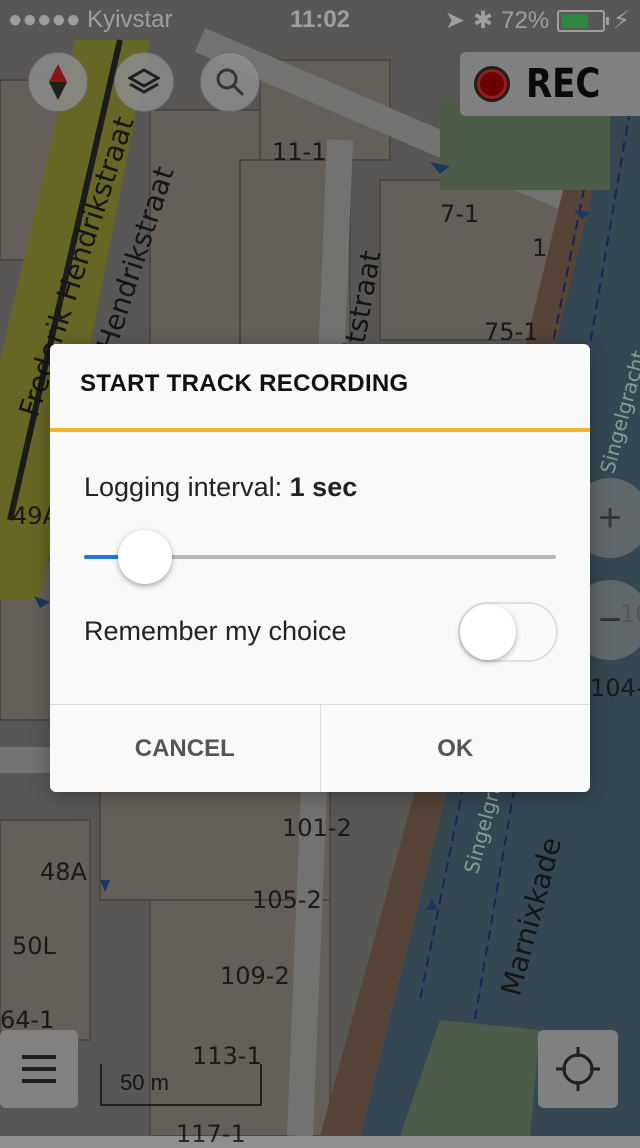 This screenshot has height=1148, width=640. I want to click on logging-interval-label: Logging interval: 1 sec, so click(220, 487).